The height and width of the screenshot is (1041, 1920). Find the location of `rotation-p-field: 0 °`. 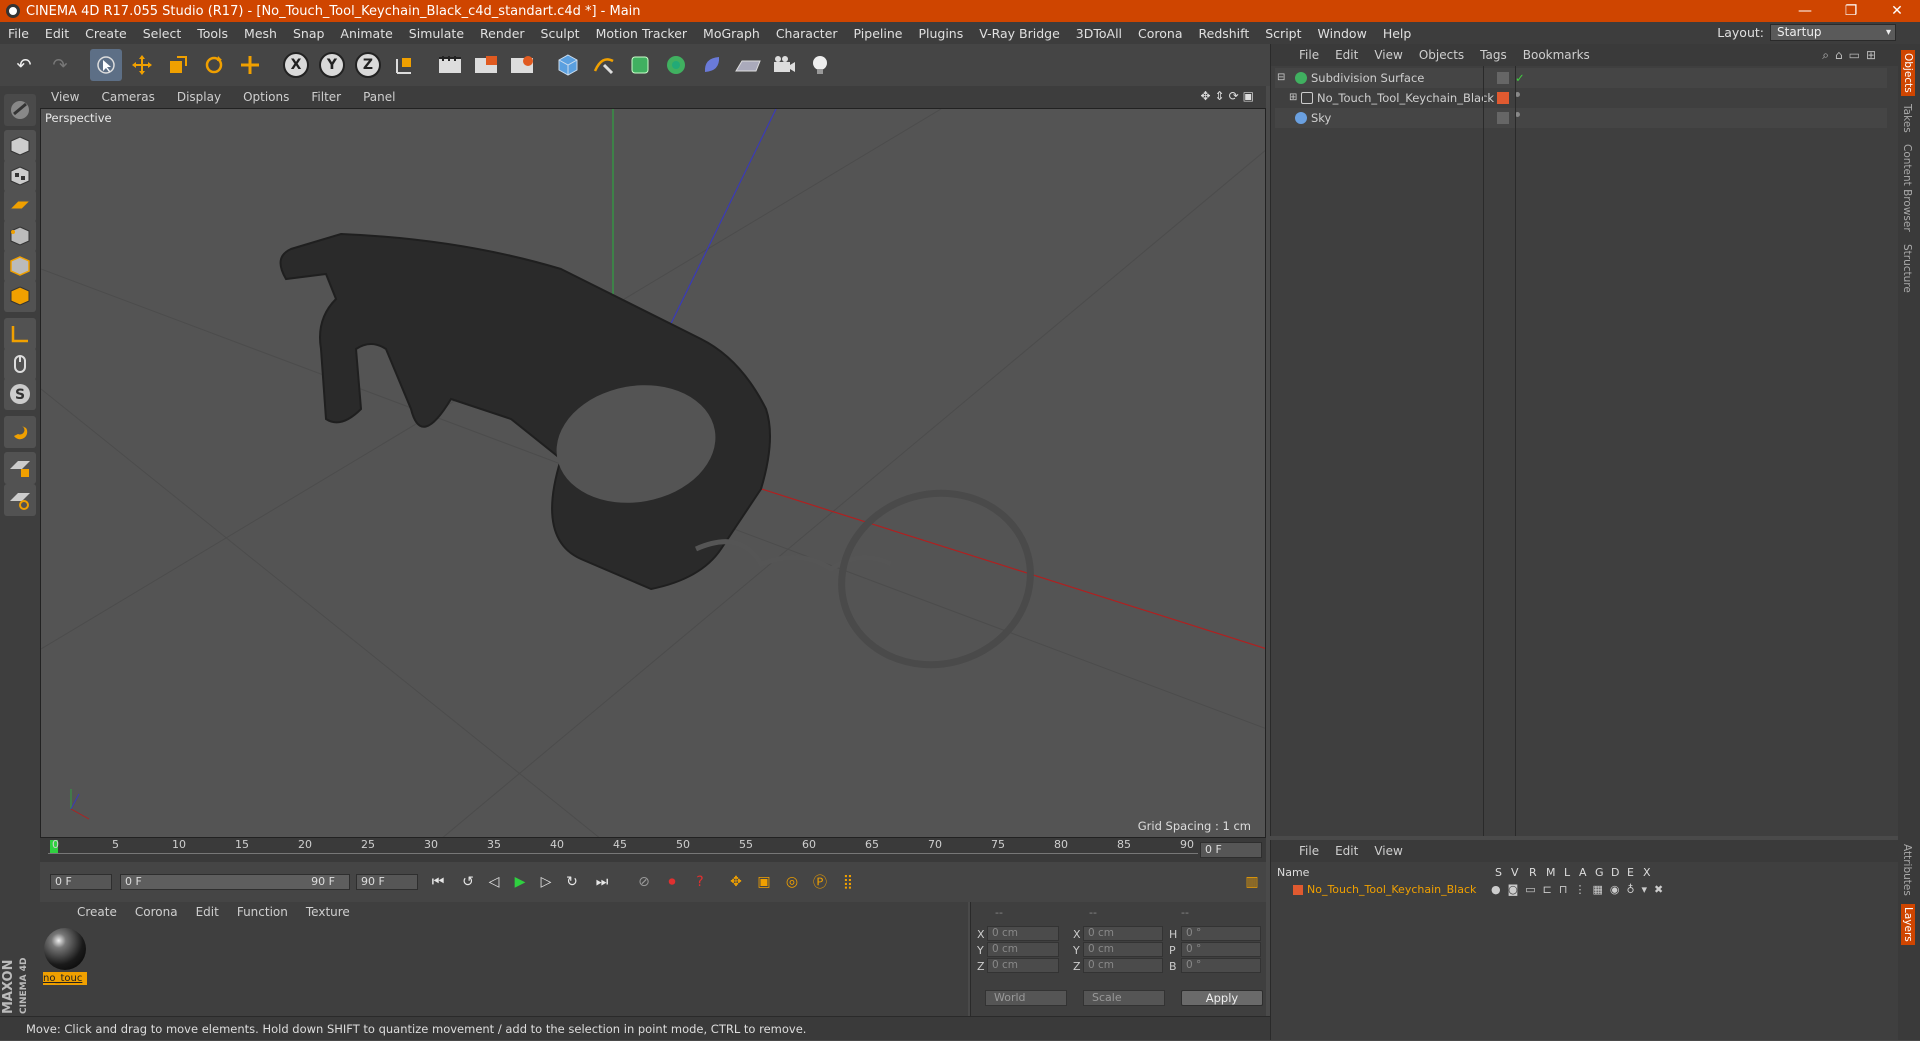

rotation-p-field: 0 ° is located at coordinates (1221, 949).